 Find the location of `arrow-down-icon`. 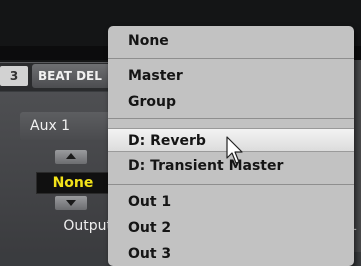

arrow-down-icon is located at coordinates (71, 203).